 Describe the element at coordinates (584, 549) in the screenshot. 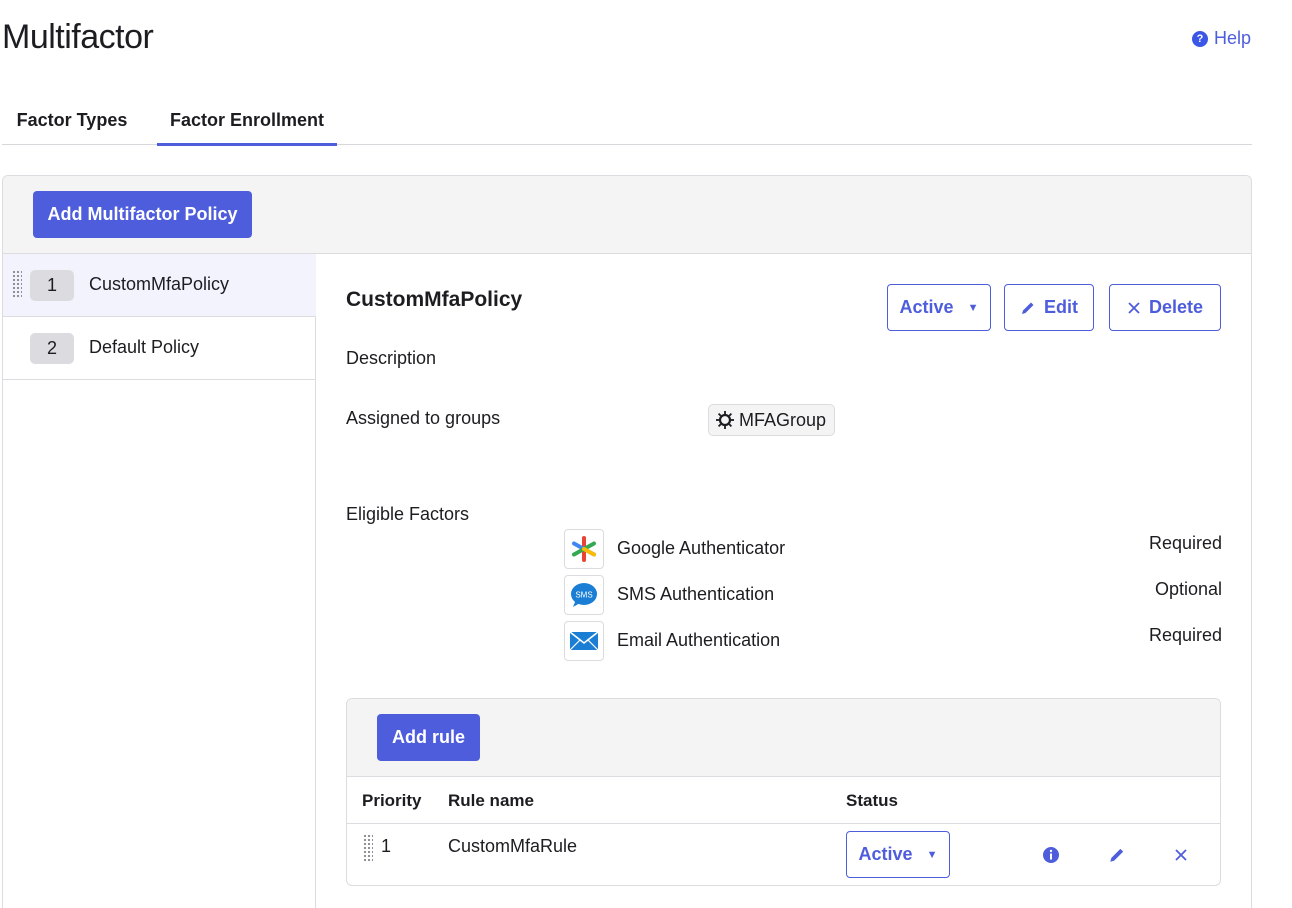

I see `google-authenticator-icon` at that location.